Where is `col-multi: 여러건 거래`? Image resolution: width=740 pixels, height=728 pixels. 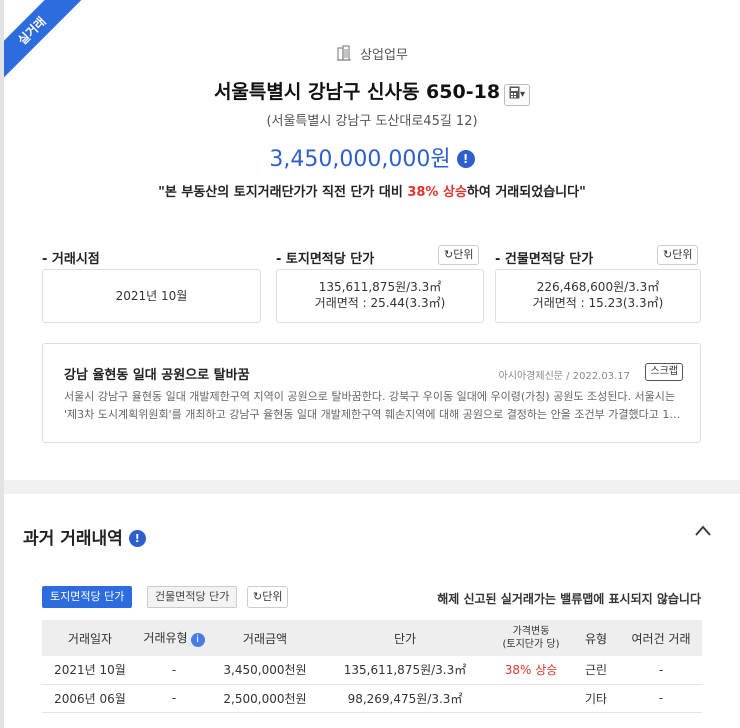 col-multi: 여러건 거래 is located at coordinates (661, 638).